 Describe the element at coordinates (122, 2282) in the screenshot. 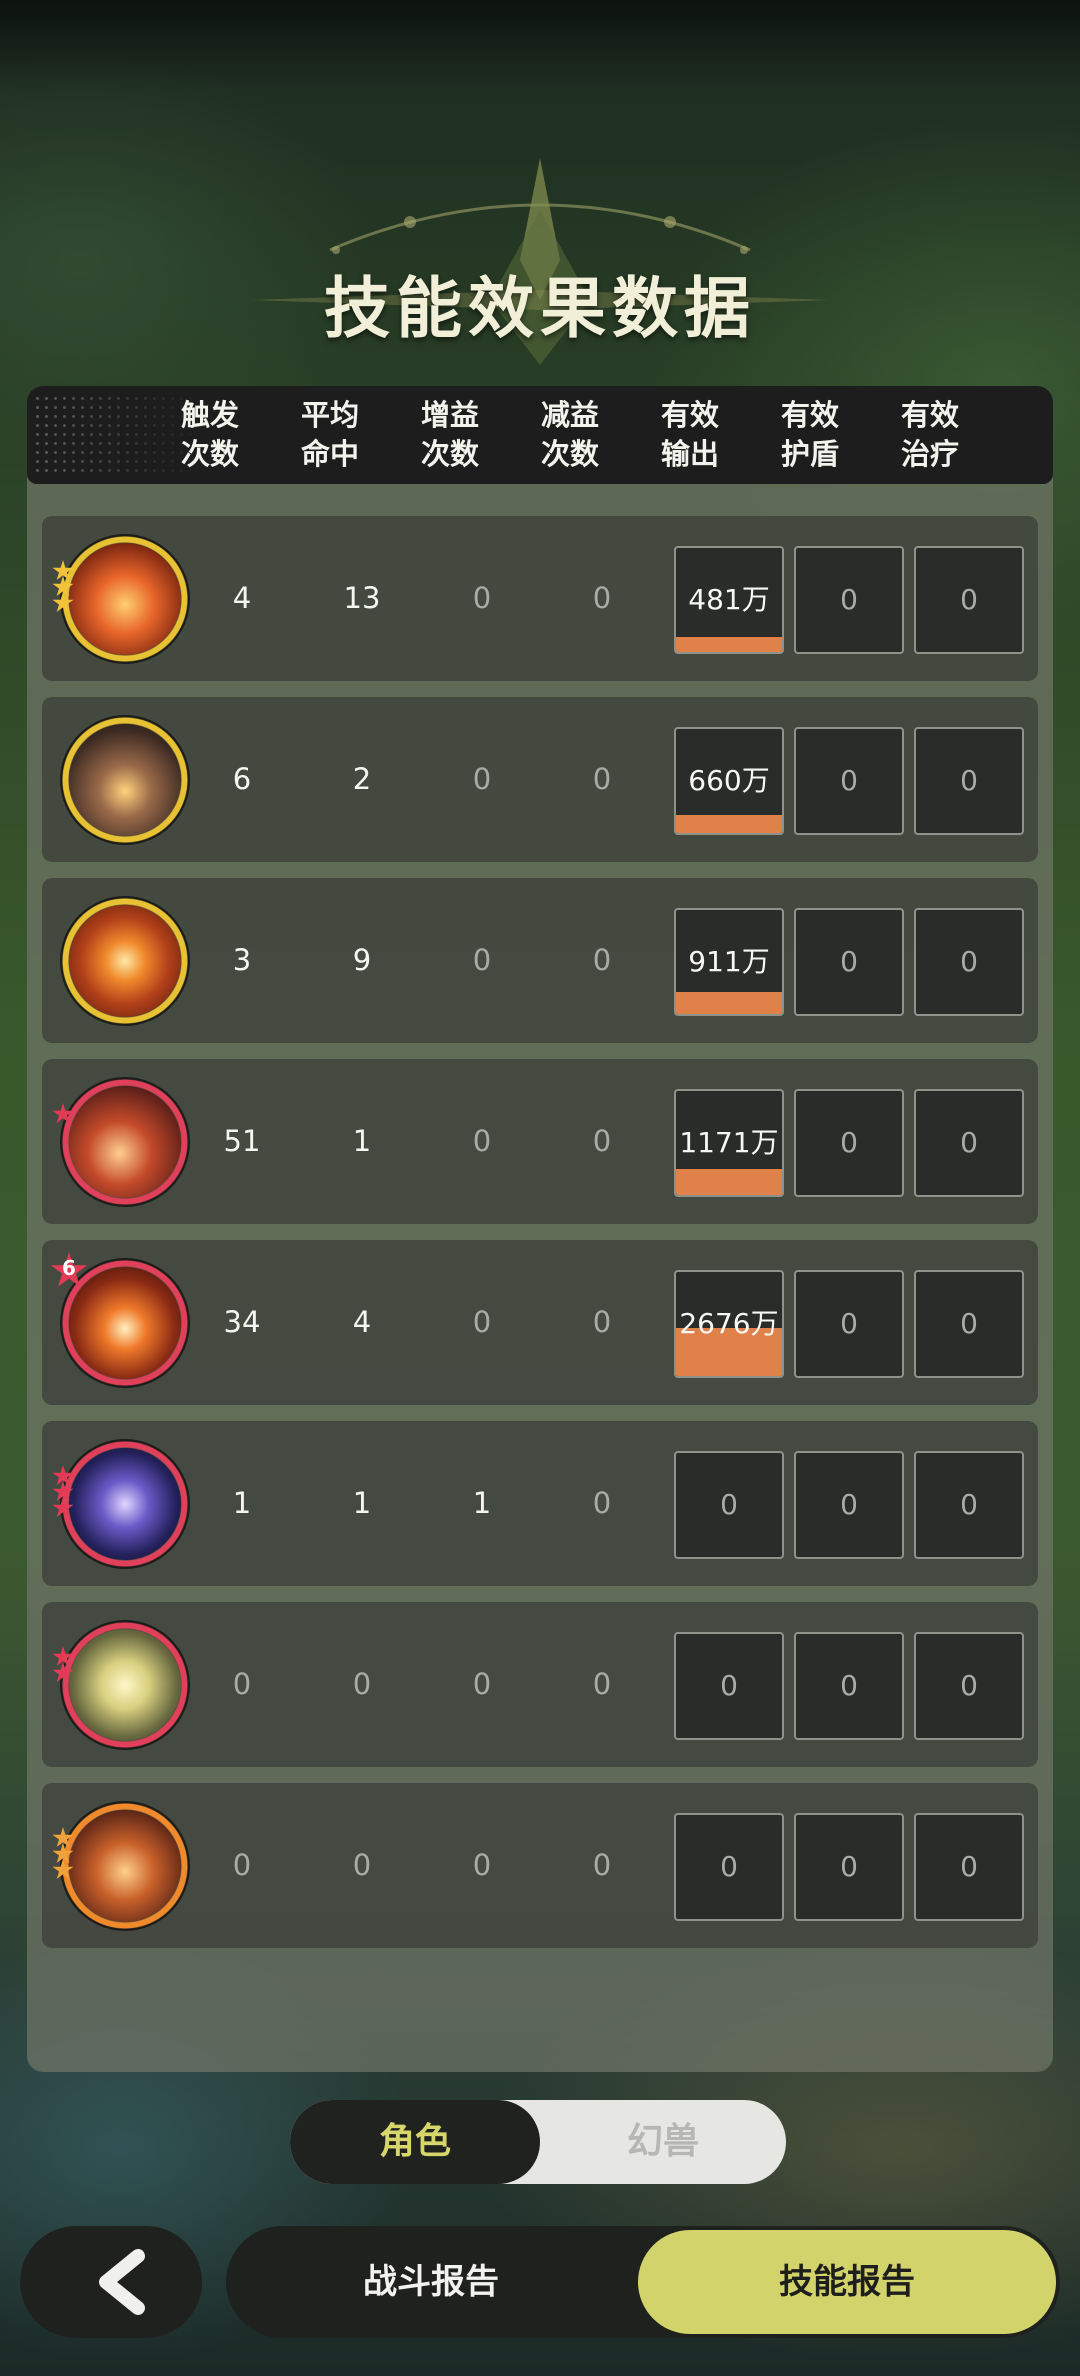

I see `chevron-left-icon` at that location.